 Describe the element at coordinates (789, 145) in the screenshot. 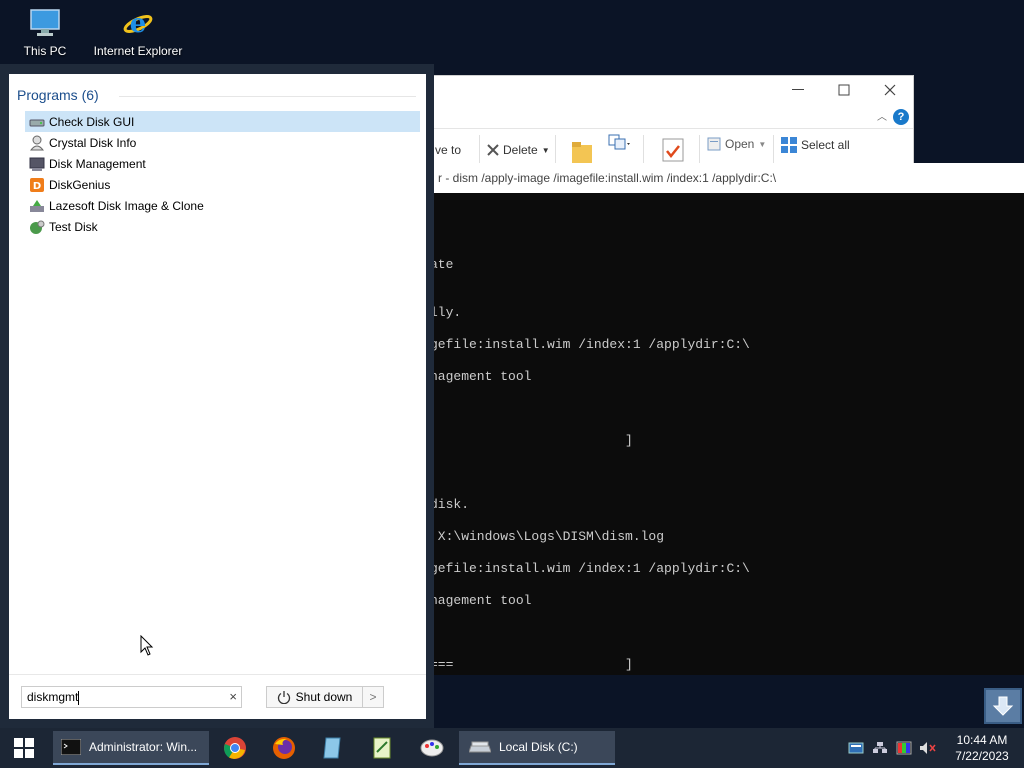

I see `select-all-icon` at that location.